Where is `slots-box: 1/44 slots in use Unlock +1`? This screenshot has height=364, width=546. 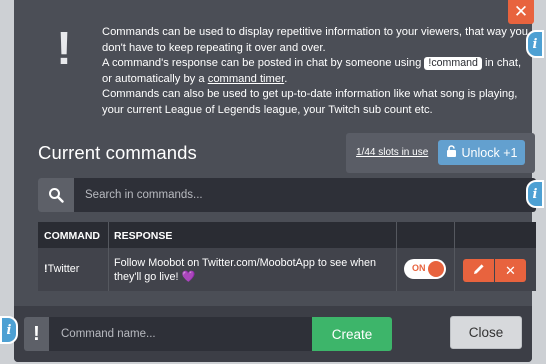
slots-box: 1/44 slots in use Unlock +1 is located at coordinates (440, 153).